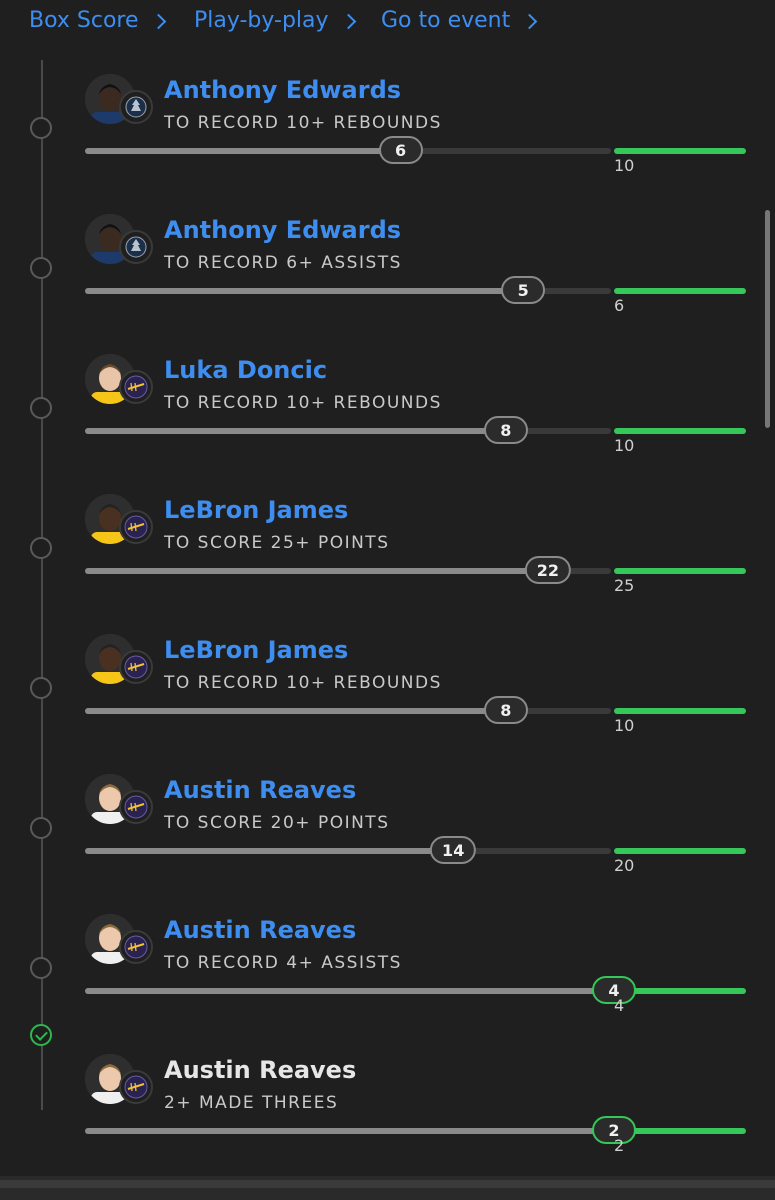 The width and height of the screenshot is (775, 1200). I want to click on check-circle-icon, so click(41, 1035).